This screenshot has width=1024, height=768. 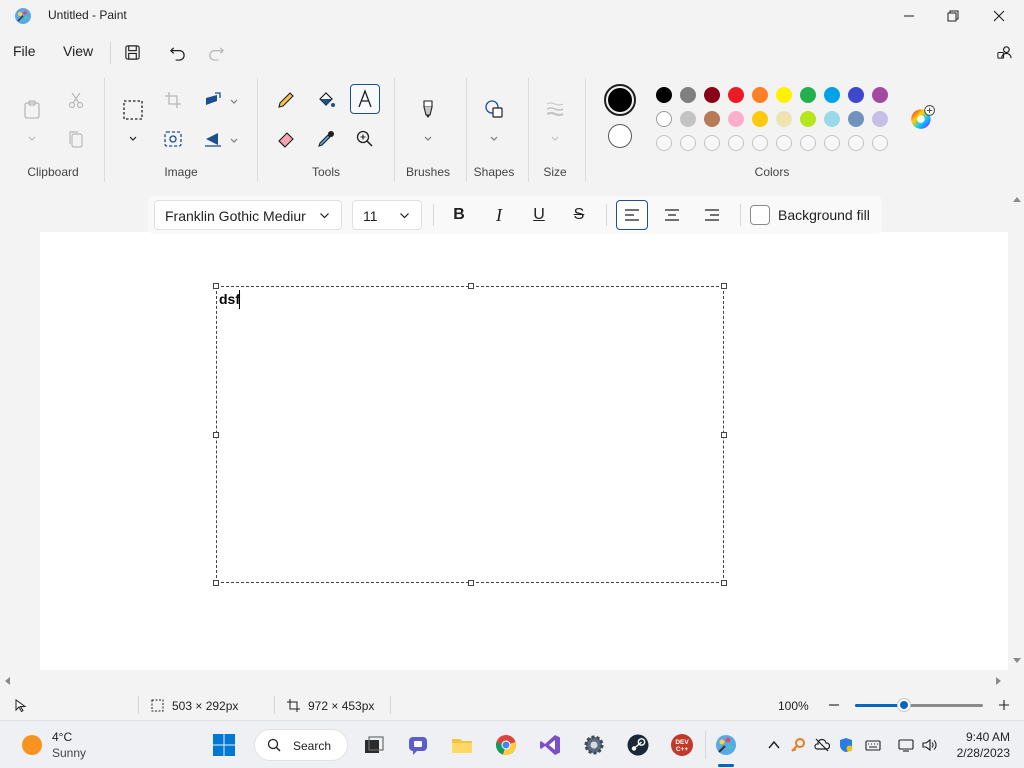 What do you see at coordinates (555, 109) in the screenshot?
I see `size-button` at bounding box center [555, 109].